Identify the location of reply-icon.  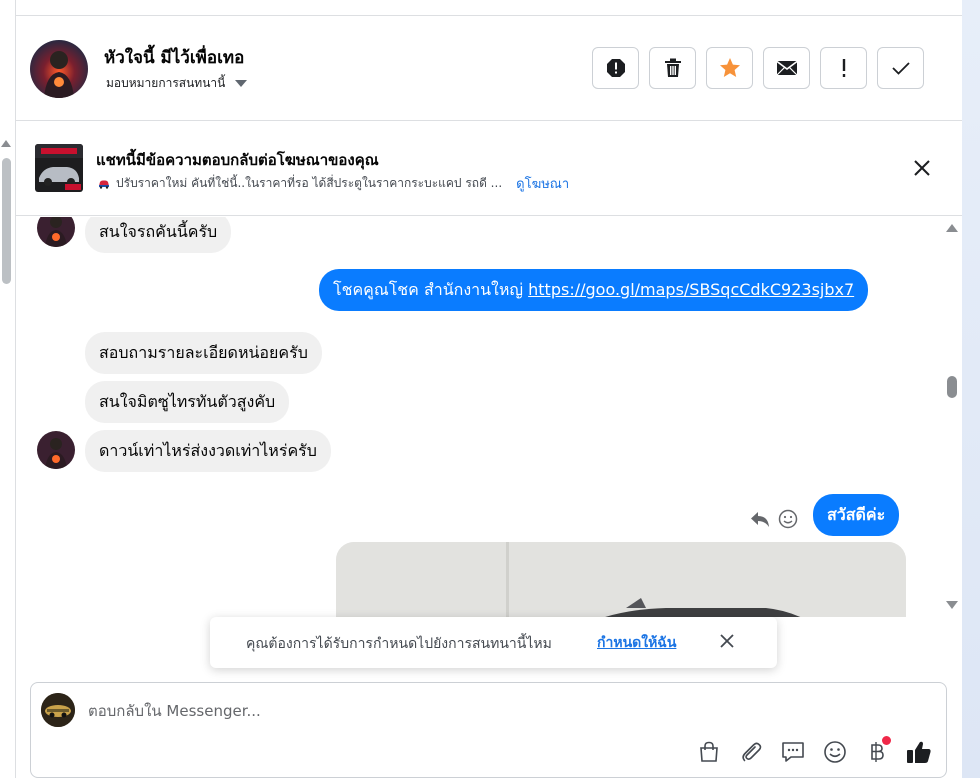
(760, 519).